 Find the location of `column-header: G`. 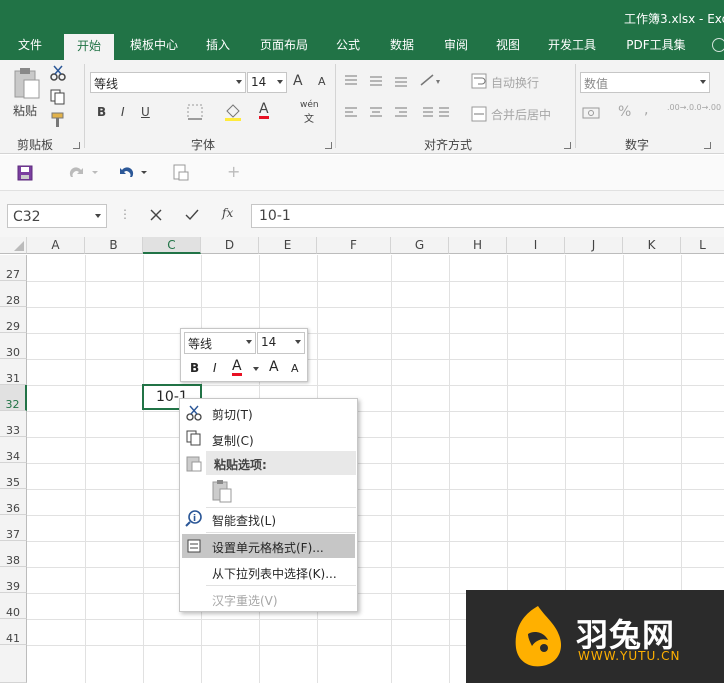

column-header: G is located at coordinates (420, 245).